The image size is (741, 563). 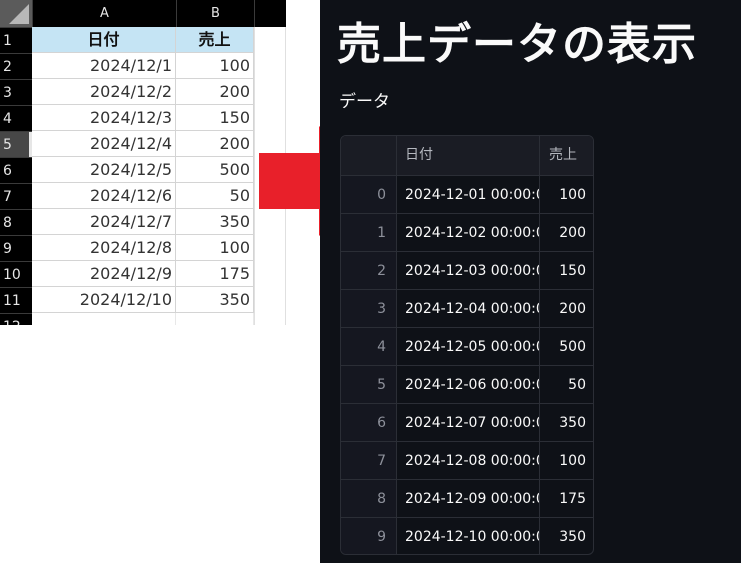 I want to click on select-all-corner, so click(x=16, y=13).